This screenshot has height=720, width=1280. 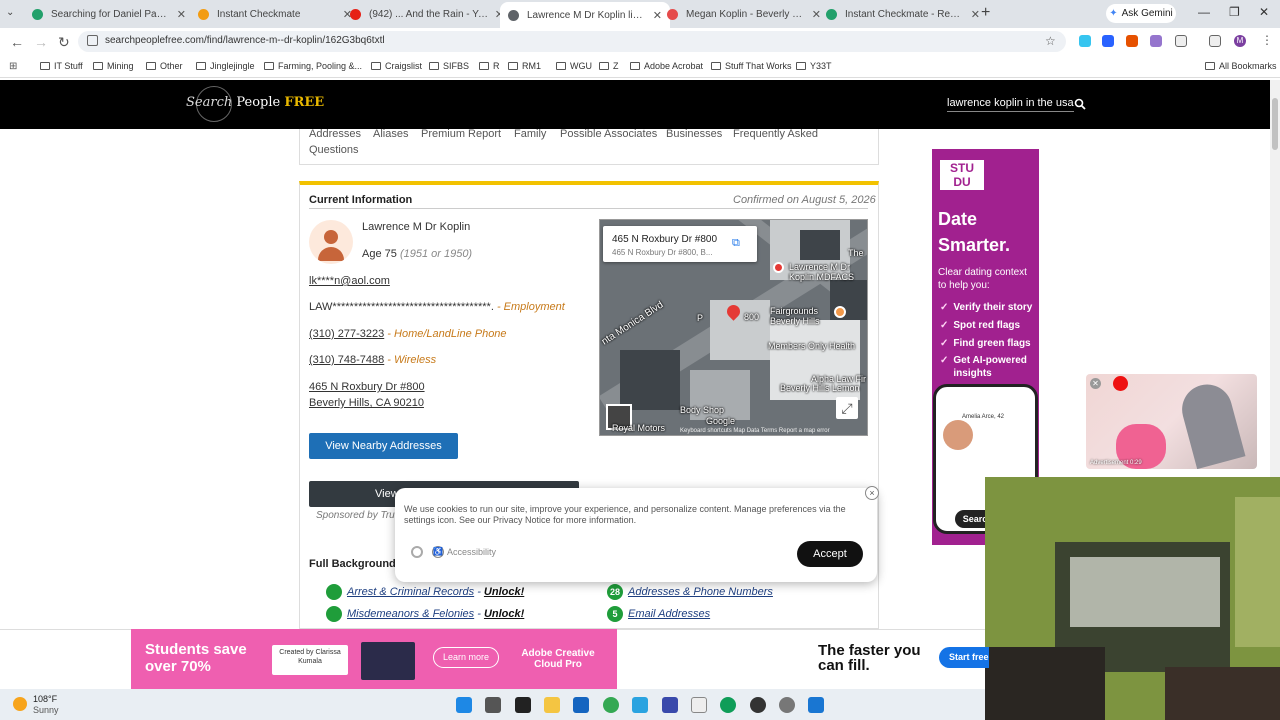 What do you see at coordinates (225, 66) in the screenshot?
I see `bookmark-item: Jinglejingle` at bounding box center [225, 66].